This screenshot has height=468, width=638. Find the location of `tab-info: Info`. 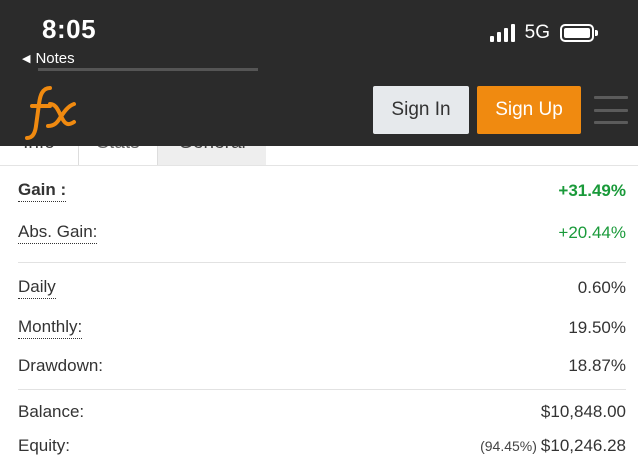

tab-info: Info is located at coordinates (39, 155).